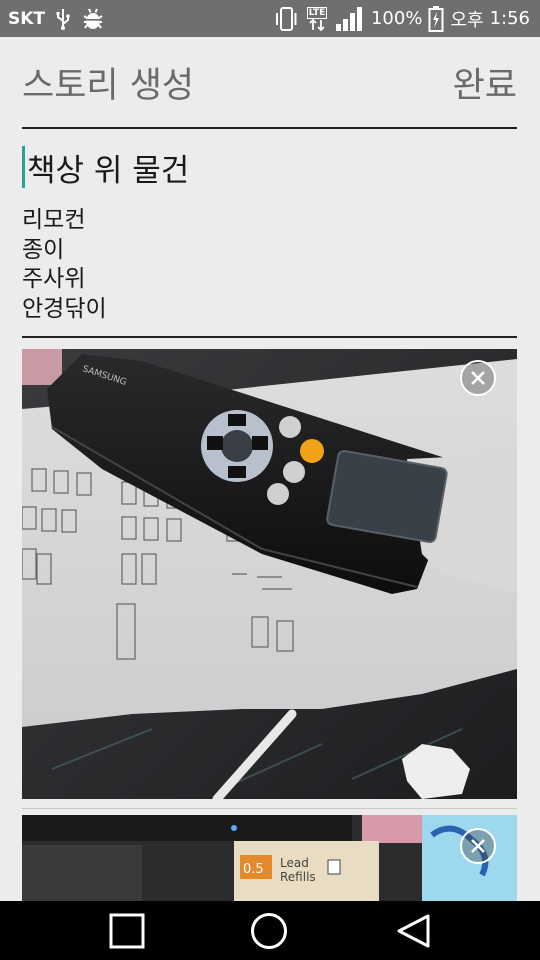 The height and width of the screenshot is (960, 540). I want to click on home-button, so click(269, 930).